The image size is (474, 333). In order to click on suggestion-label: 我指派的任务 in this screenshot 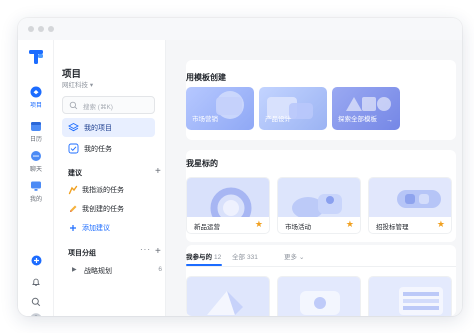, I will do `click(103, 190)`.